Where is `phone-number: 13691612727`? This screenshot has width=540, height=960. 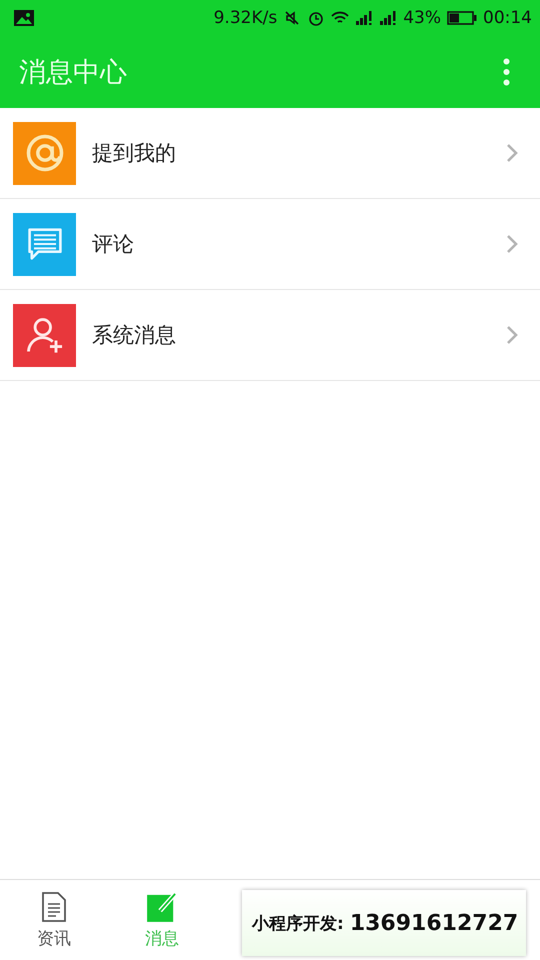 phone-number: 13691612727 is located at coordinates (434, 923).